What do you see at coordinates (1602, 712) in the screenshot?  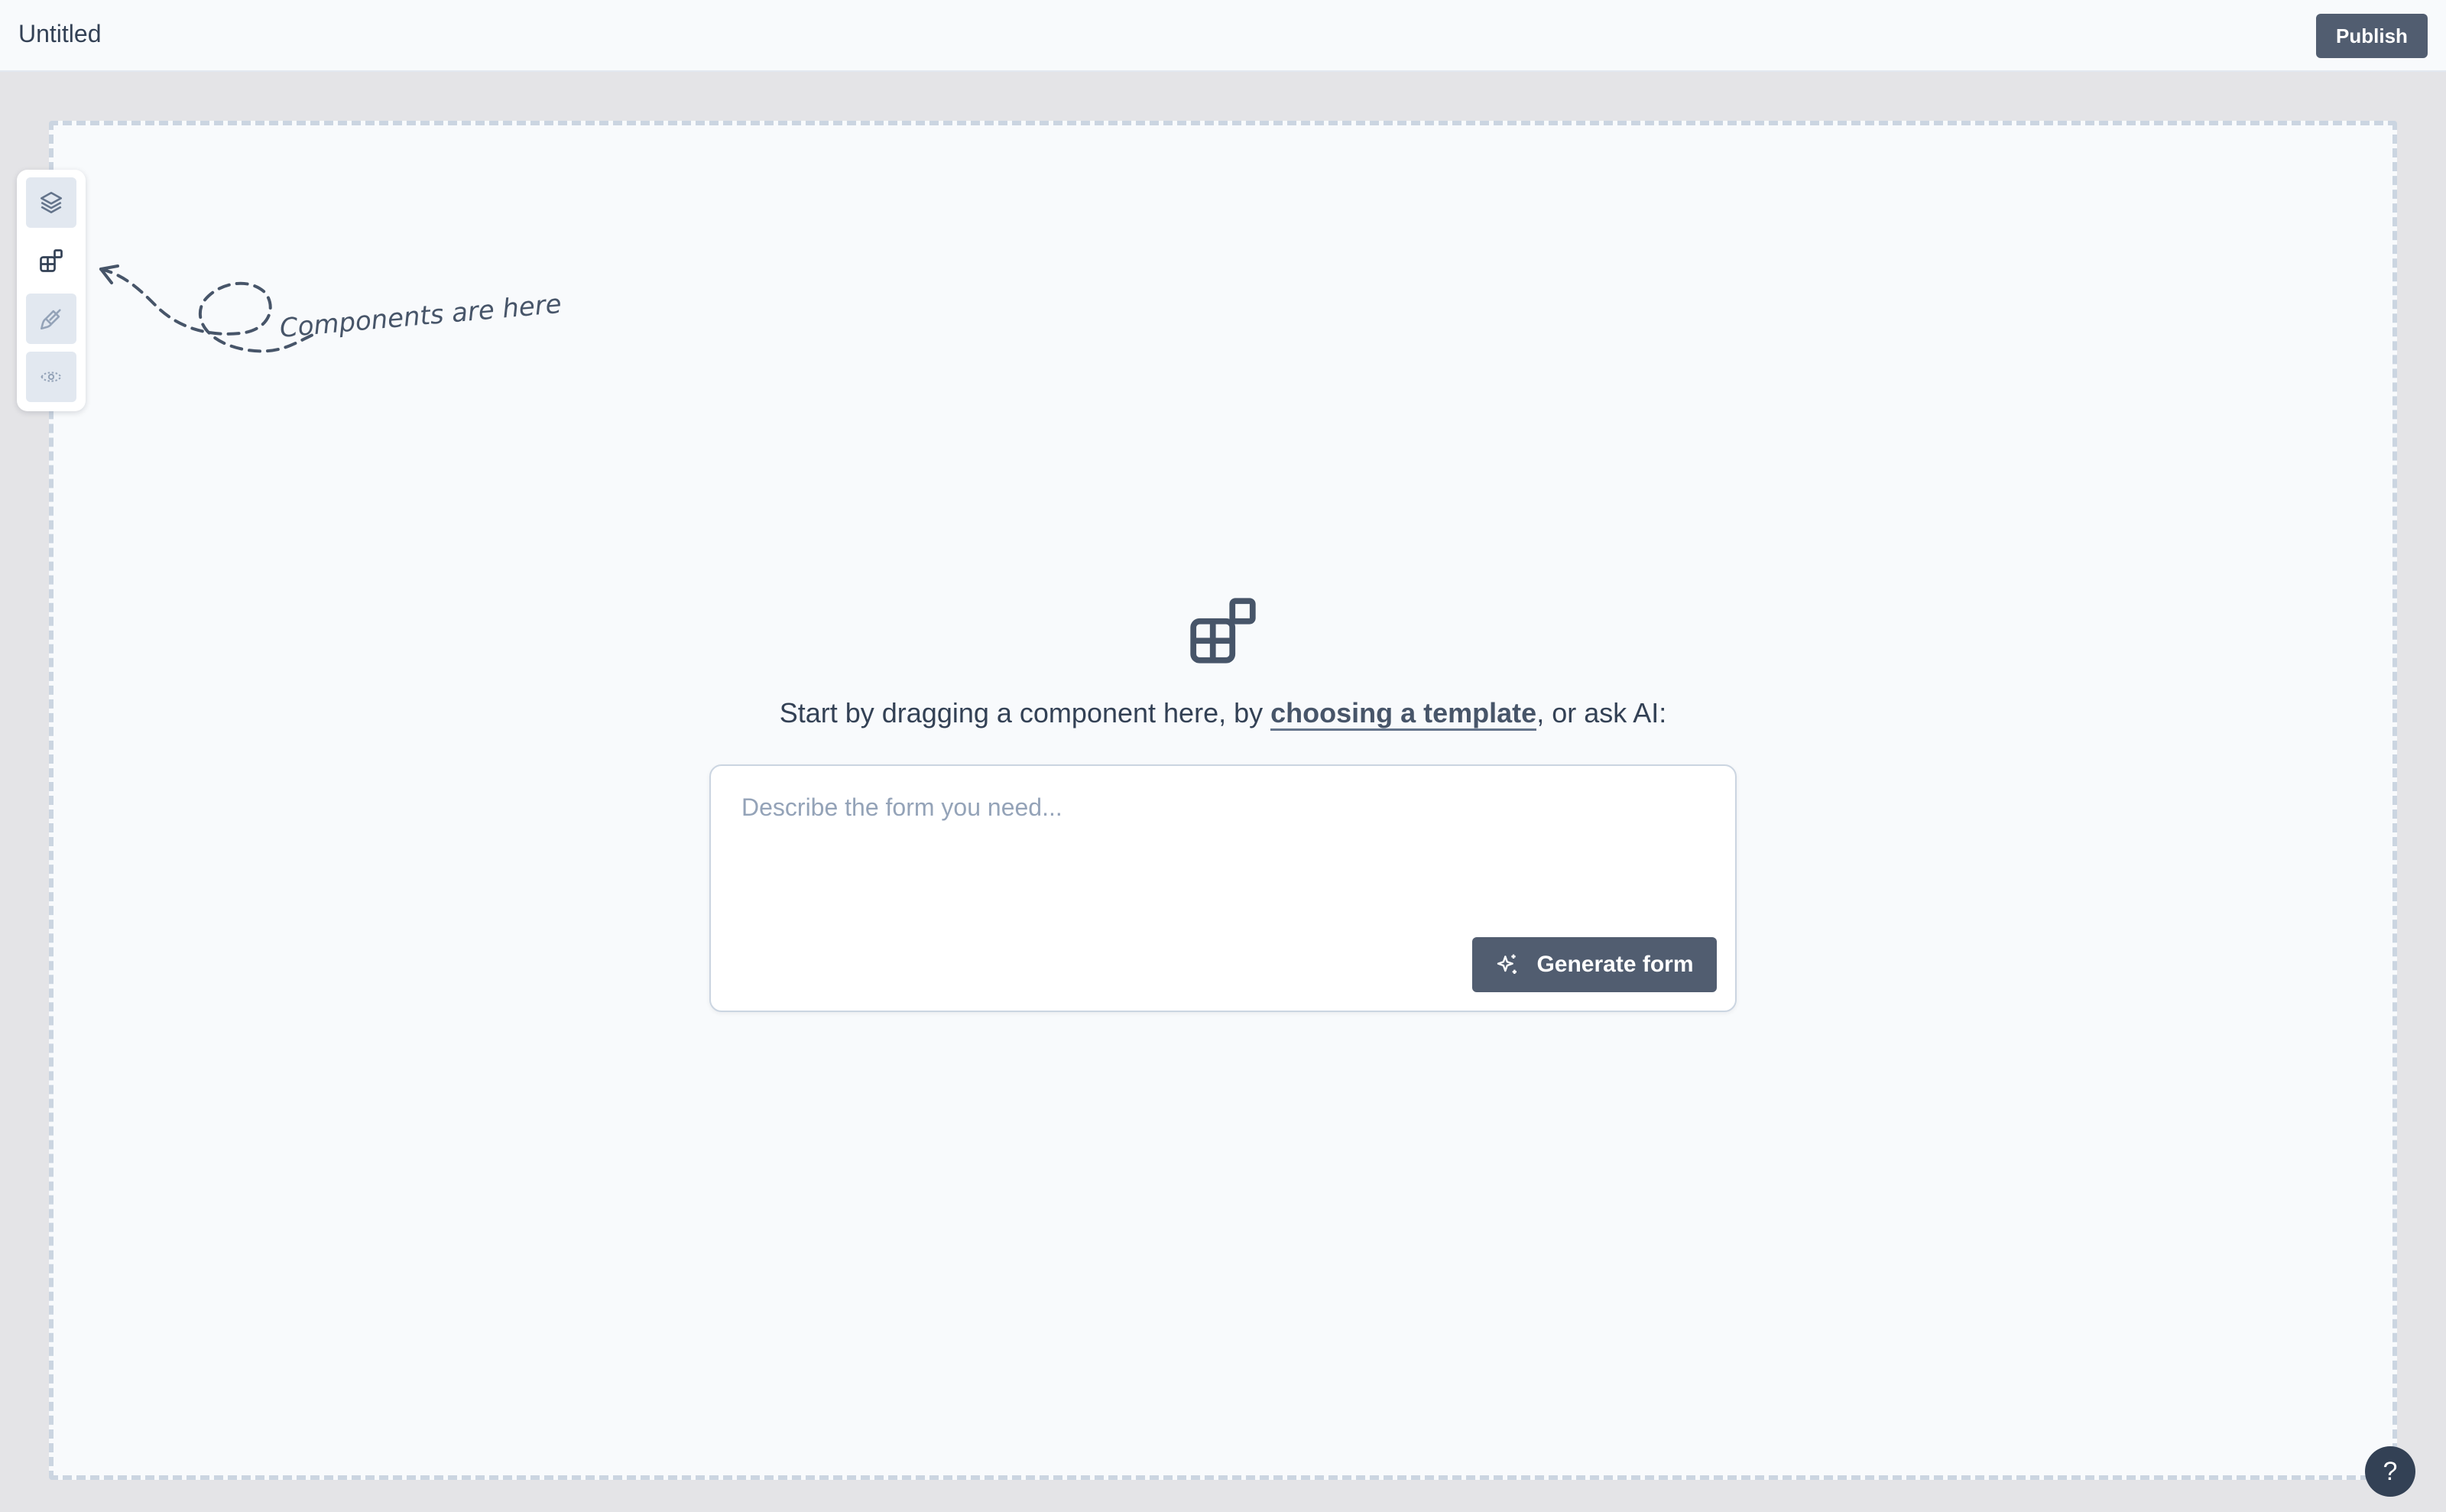 I see `prompt-text-after: , or ask AI:` at bounding box center [1602, 712].